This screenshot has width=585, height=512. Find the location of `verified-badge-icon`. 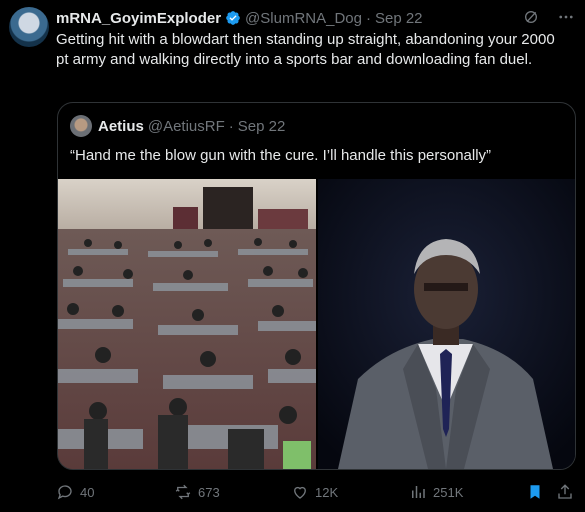

verified-badge-icon is located at coordinates (233, 18).